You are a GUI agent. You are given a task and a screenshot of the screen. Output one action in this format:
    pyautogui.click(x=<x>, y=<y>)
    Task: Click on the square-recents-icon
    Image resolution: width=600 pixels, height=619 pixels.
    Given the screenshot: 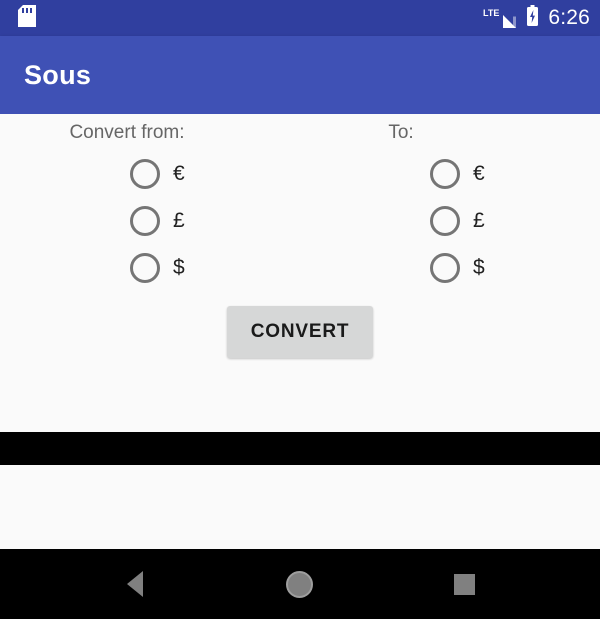 What is the action you would take?
    pyautogui.click(x=464, y=584)
    